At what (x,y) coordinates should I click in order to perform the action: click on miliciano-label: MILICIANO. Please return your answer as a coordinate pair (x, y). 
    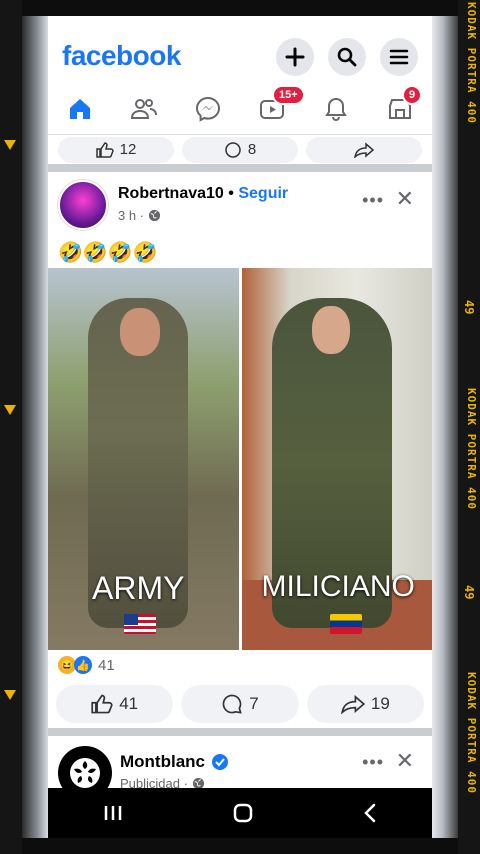
    Looking at the image, I should click on (338, 586).